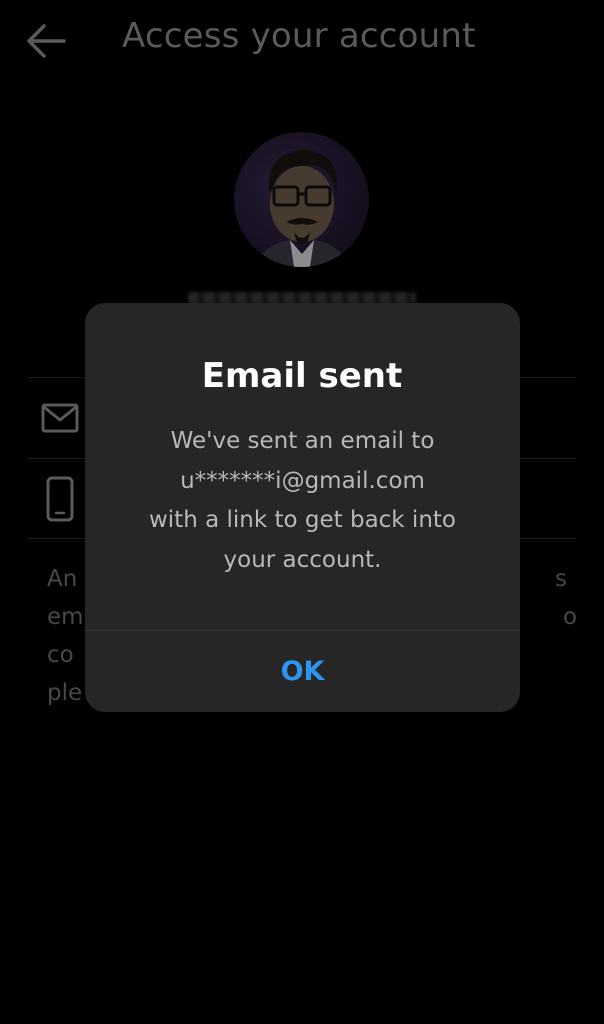 This screenshot has height=1024, width=604. What do you see at coordinates (302, 441) in the screenshot?
I see `dialog-message-line: We've sent an email to` at bounding box center [302, 441].